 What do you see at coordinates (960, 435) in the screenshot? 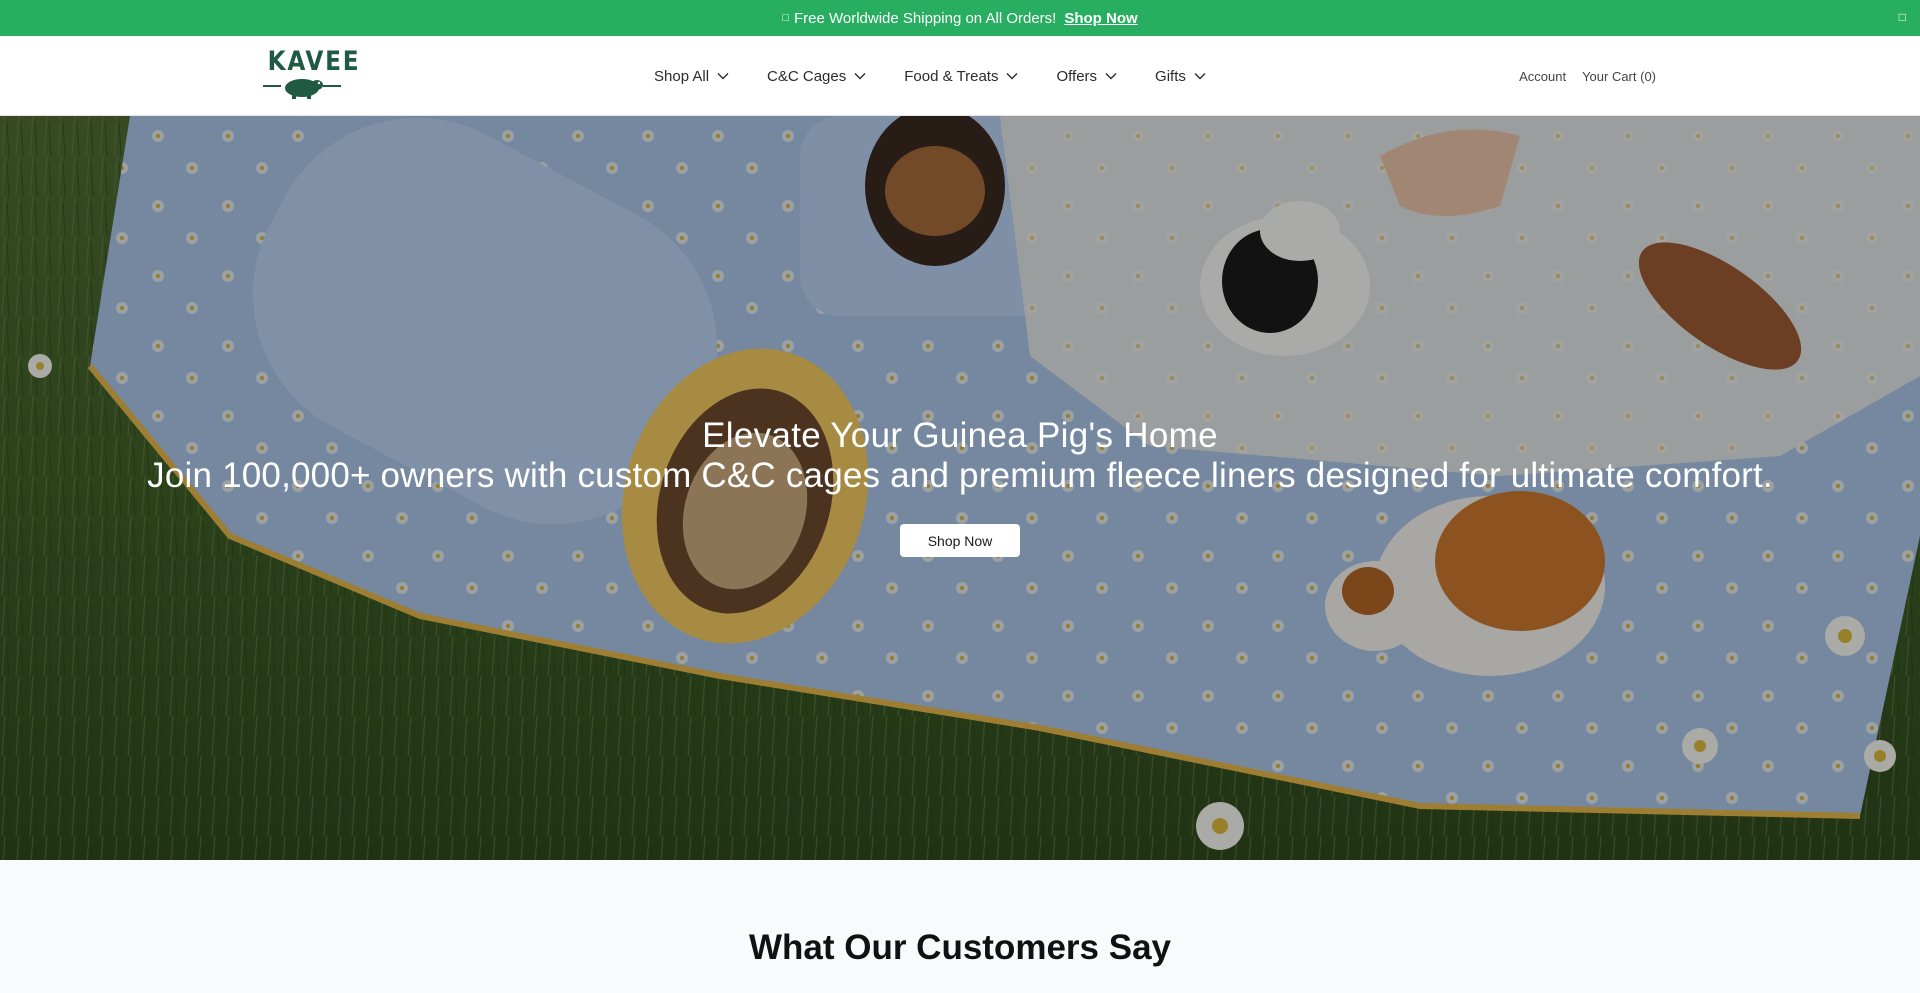
I see `hero-title: Elevate Your Guinea Pig's Home` at bounding box center [960, 435].